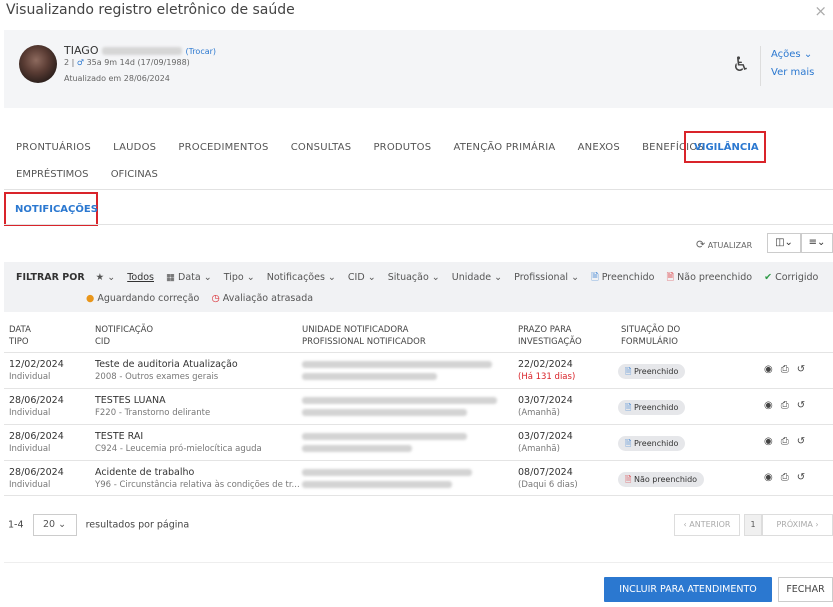  What do you see at coordinates (134, 174) in the screenshot?
I see `tab-oficinas: OFICINAS` at bounding box center [134, 174].